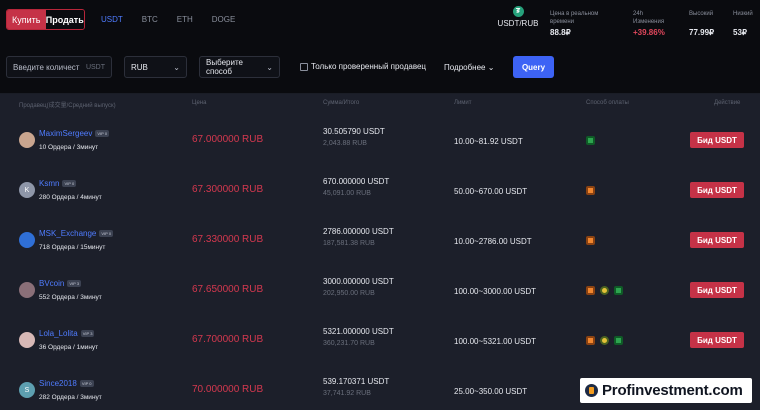 This screenshot has width=760, height=410. What do you see at coordinates (239, 67) in the screenshot?
I see `payment-method-select: Выберите способ ⌄` at bounding box center [239, 67].